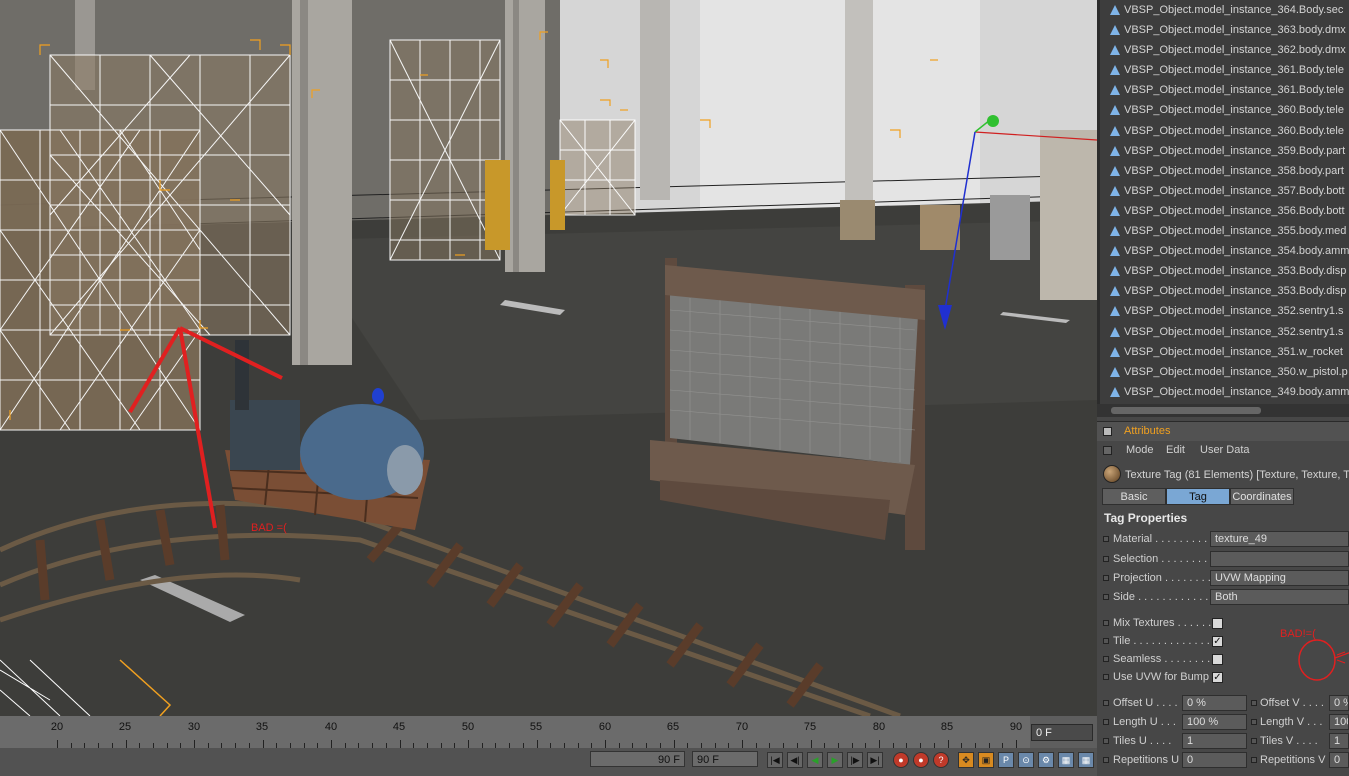 This screenshot has height=776, width=1349. I want to click on menu-mode: Mode, so click(1140, 450).